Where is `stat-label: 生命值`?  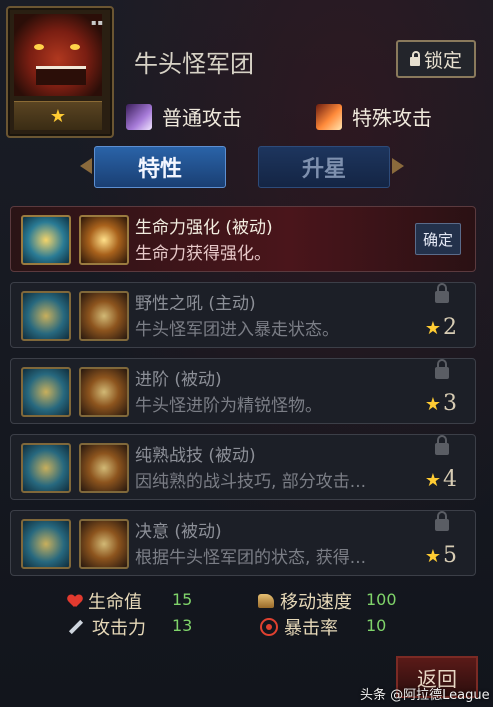
stat-label: 生命值 is located at coordinates (115, 602).